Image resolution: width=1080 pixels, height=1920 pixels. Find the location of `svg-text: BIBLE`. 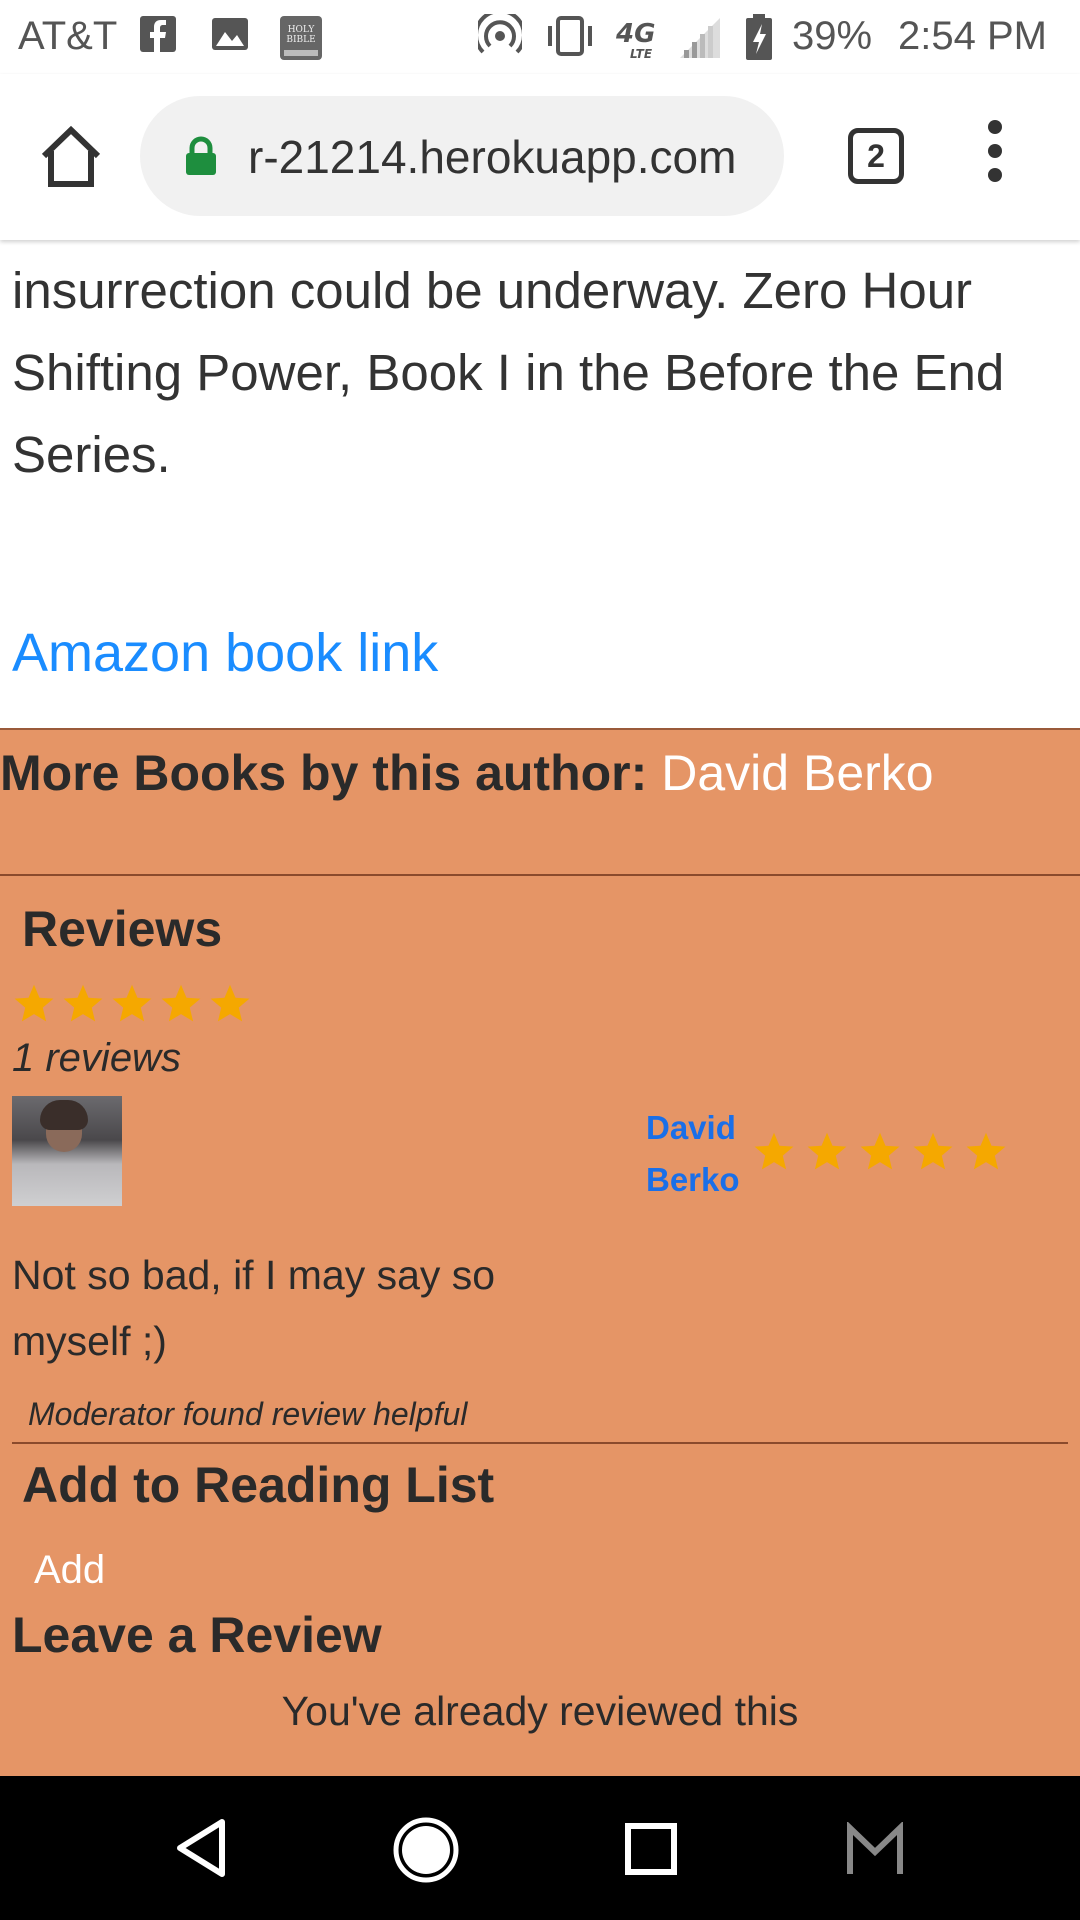

svg-text: BIBLE is located at coordinates (300, 40).